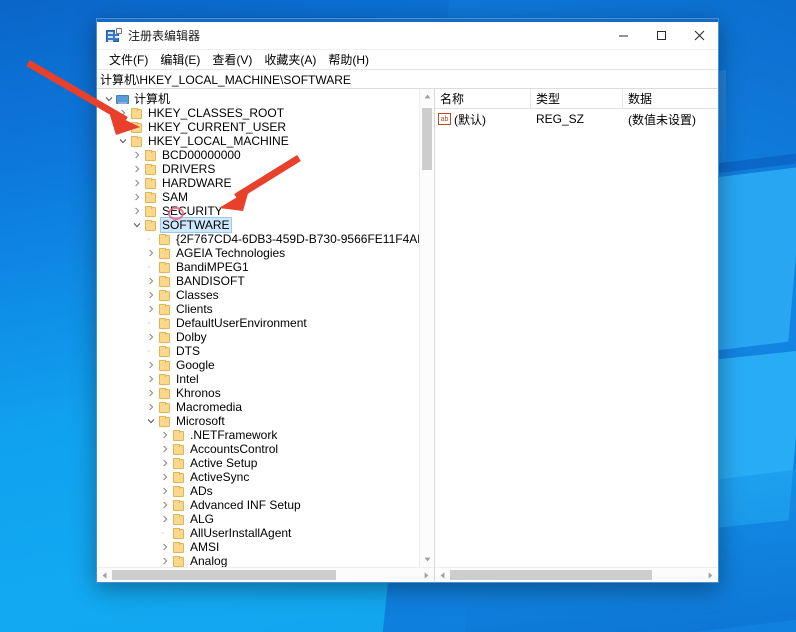 The image size is (796, 632). What do you see at coordinates (258, 113) in the screenshot?
I see `tree-node-1: HKEY_CLASSES_ROOT` at bounding box center [258, 113].